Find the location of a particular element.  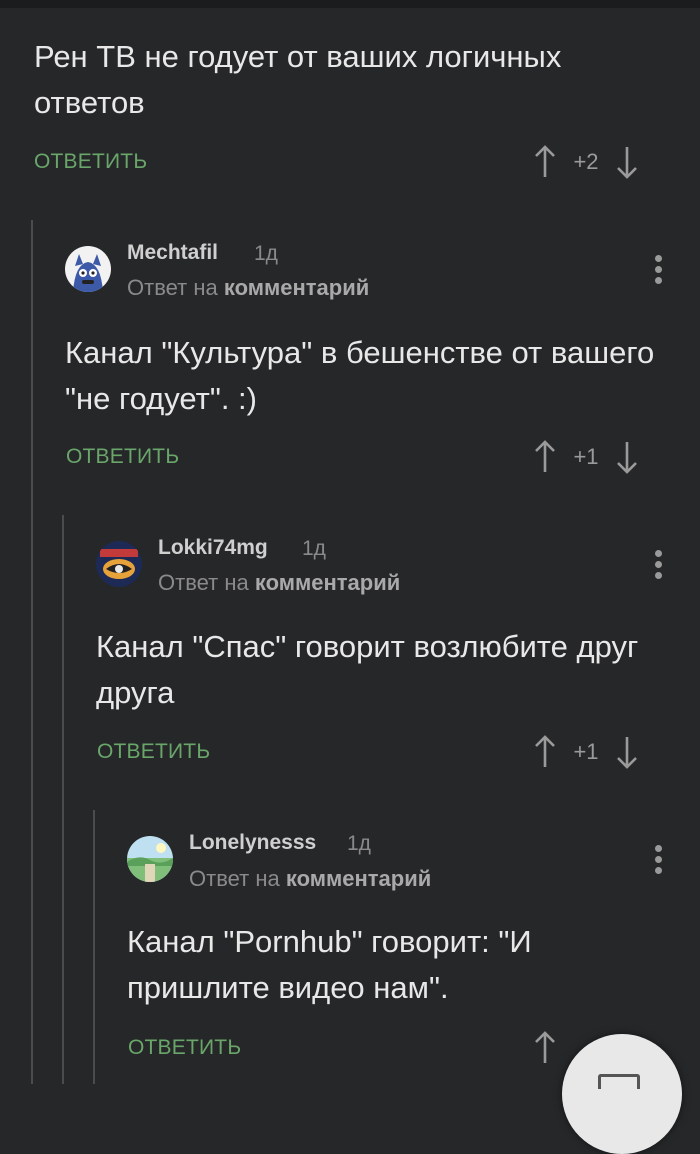

vote-controls: +2 is located at coordinates (586, 162).